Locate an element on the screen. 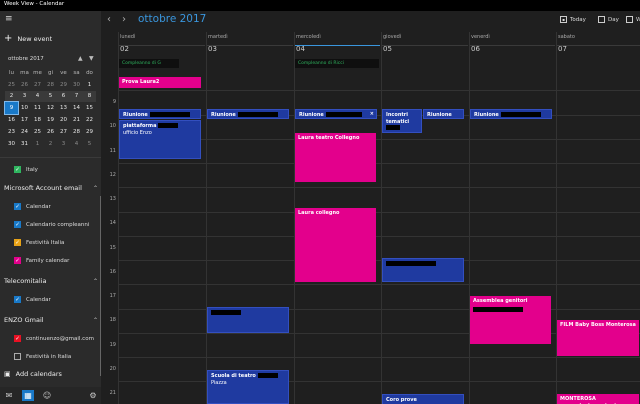  mini-day: 17 is located at coordinates (24, 120).